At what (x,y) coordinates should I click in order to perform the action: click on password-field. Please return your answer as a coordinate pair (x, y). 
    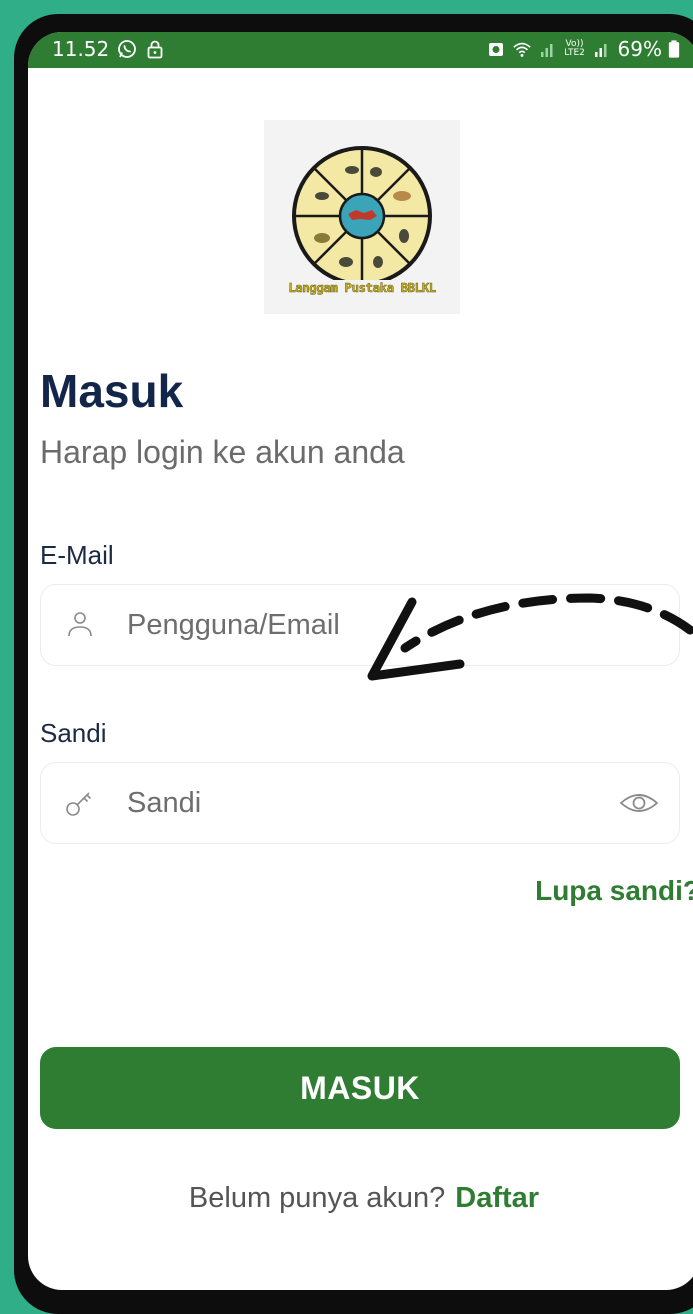
    Looking at the image, I should click on (360, 803).